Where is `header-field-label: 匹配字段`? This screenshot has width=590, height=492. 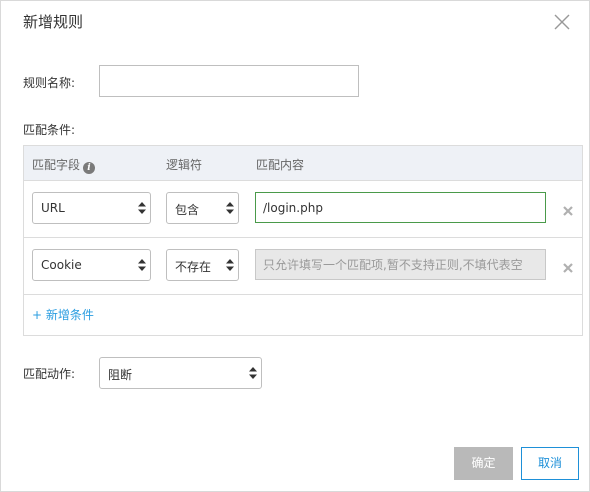 header-field-label: 匹配字段 is located at coordinates (56, 165).